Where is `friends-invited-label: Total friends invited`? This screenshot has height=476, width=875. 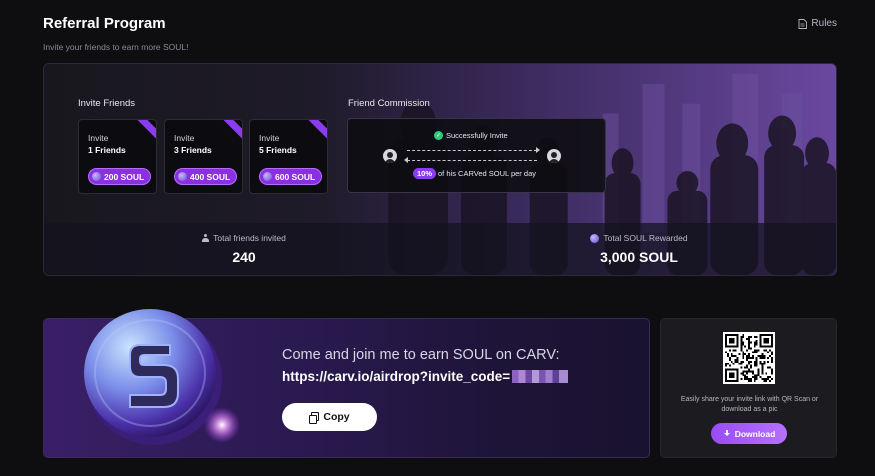
friends-invited-label: Total friends invited is located at coordinates (249, 238).